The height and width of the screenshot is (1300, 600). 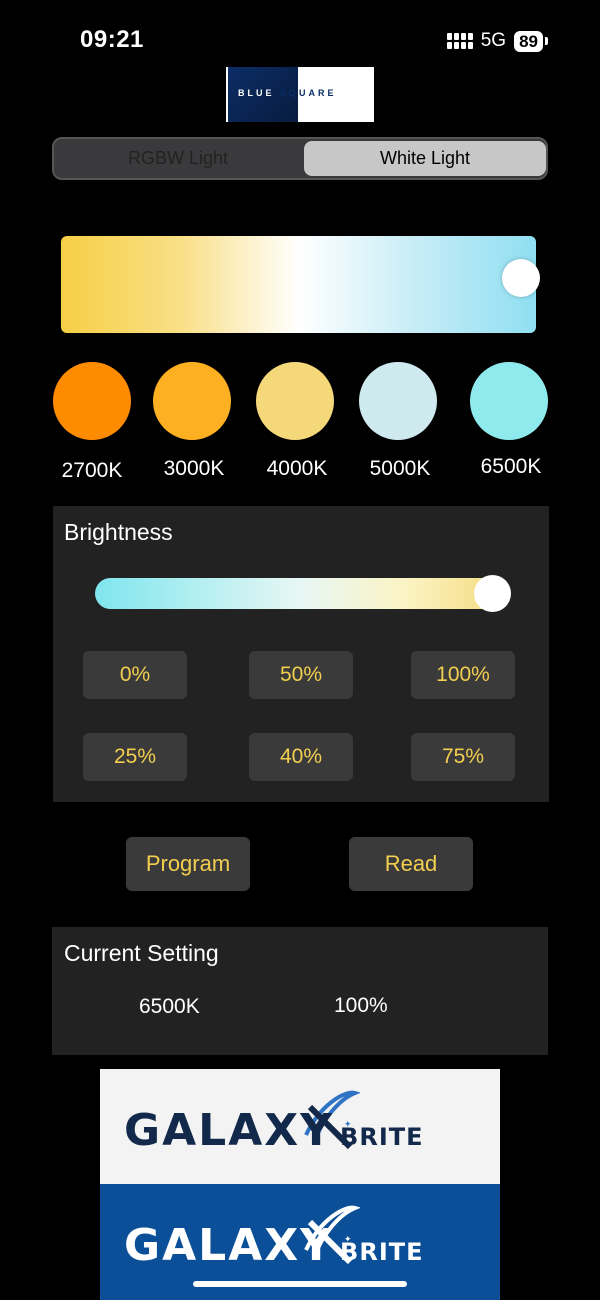 I want to click on preset-5000k-swatch, so click(x=398, y=401).